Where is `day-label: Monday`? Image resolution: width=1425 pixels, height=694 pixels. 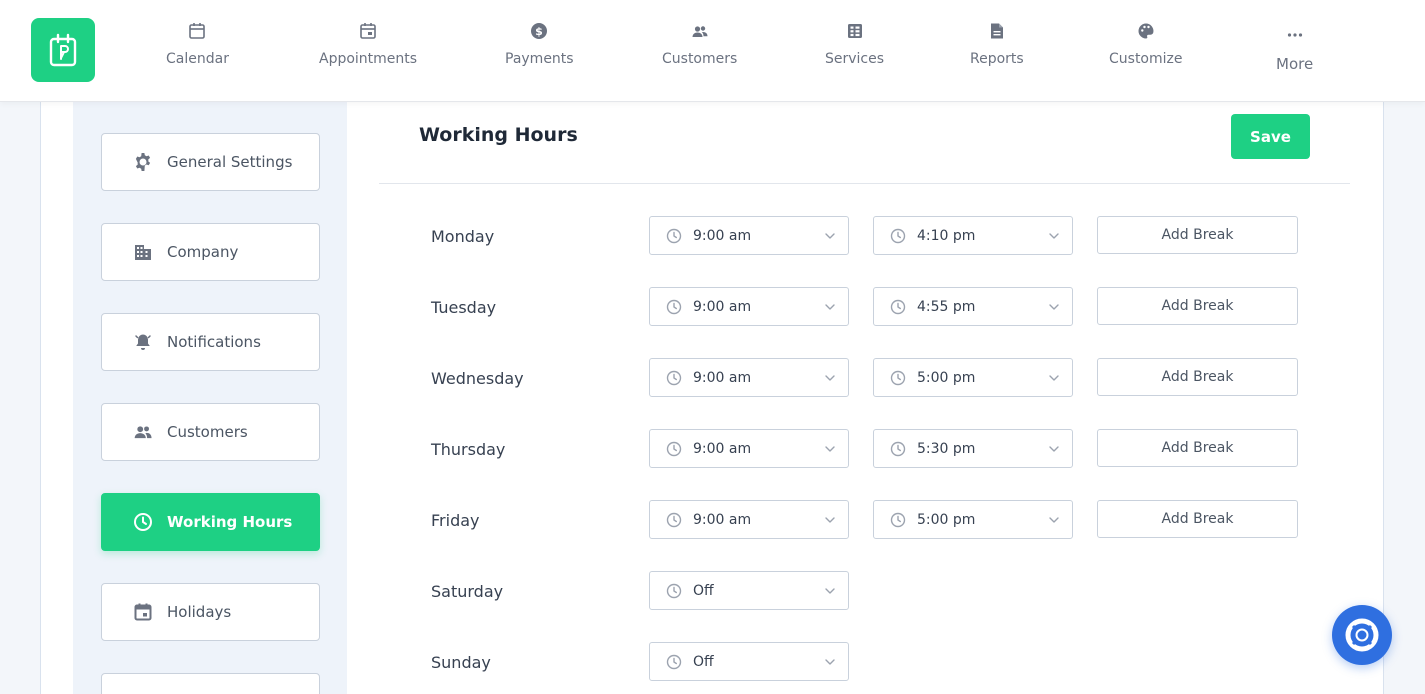 day-label: Monday is located at coordinates (463, 236).